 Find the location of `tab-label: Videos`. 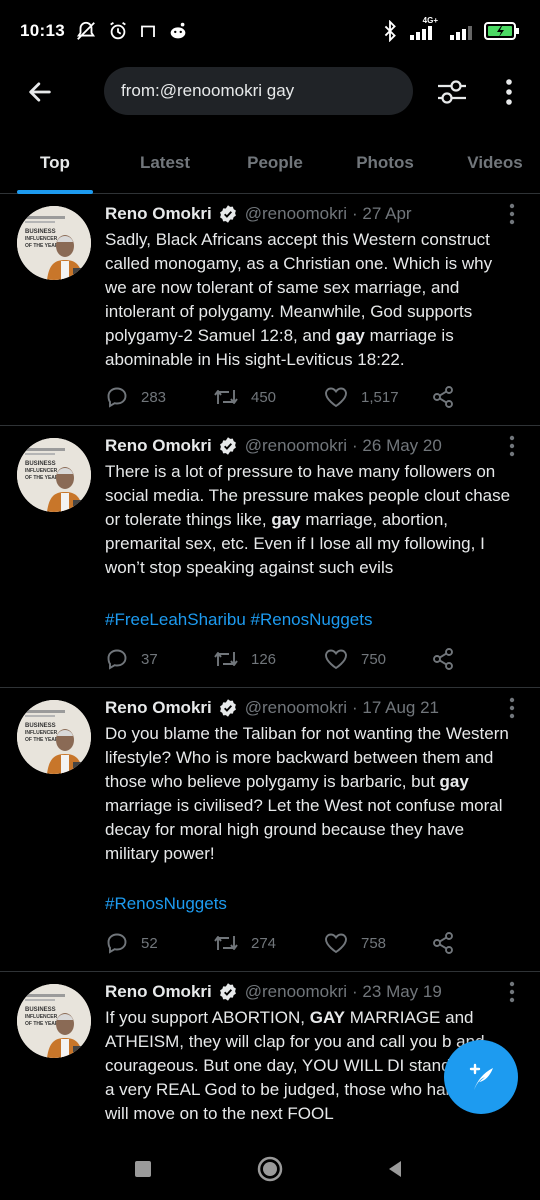

tab-label: Videos is located at coordinates (495, 162).